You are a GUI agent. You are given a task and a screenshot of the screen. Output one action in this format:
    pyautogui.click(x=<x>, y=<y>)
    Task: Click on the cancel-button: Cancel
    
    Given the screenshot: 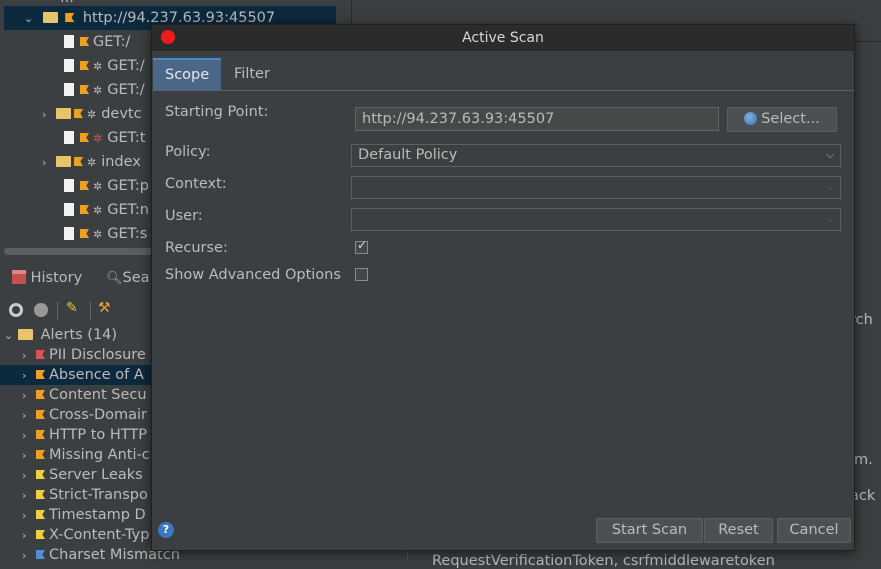 What is the action you would take?
    pyautogui.click(x=814, y=530)
    